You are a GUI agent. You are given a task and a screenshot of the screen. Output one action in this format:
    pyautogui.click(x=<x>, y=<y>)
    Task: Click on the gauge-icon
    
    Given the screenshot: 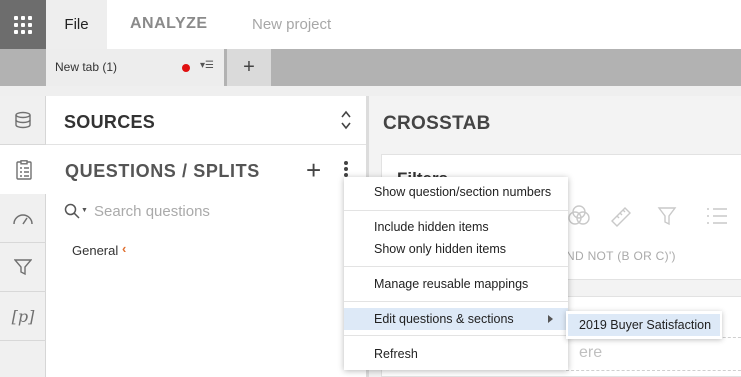 What is the action you would take?
    pyautogui.click(x=23, y=219)
    